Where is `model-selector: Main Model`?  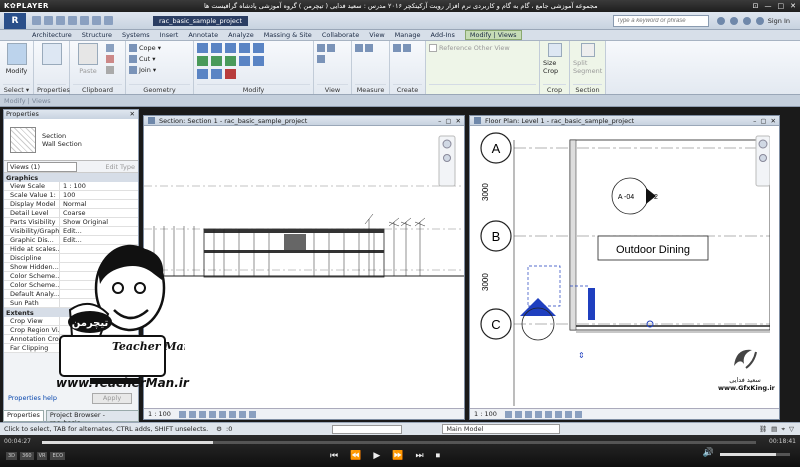
model-selector: Main Model is located at coordinates (501, 429).